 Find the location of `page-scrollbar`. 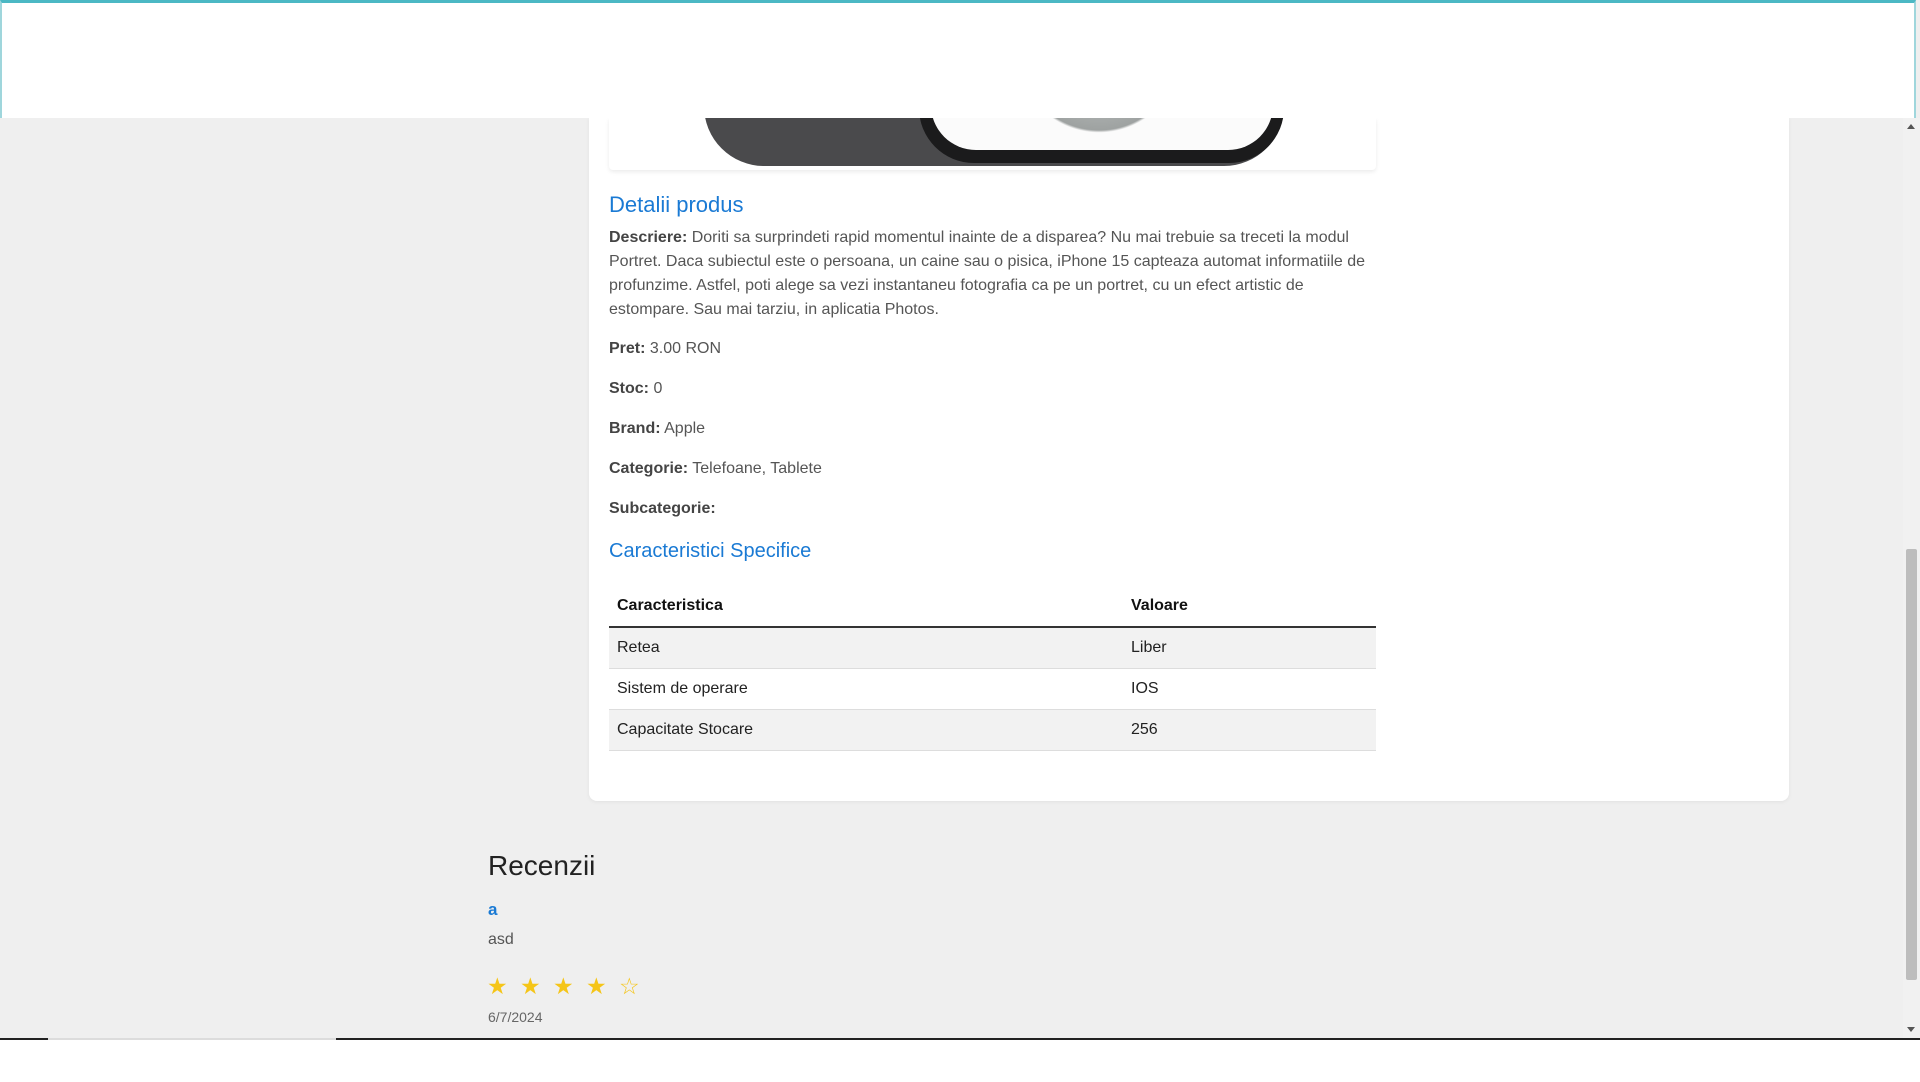

page-scrollbar is located at coordinates (1911, 578).